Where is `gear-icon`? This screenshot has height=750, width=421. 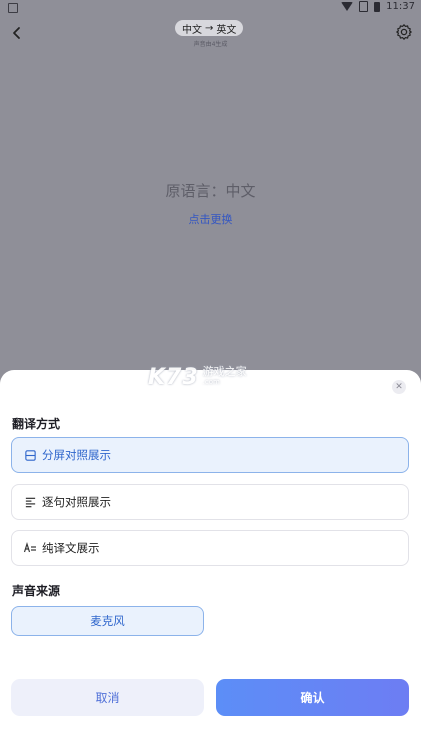 gear-icon is located at coordinates (404, 32).